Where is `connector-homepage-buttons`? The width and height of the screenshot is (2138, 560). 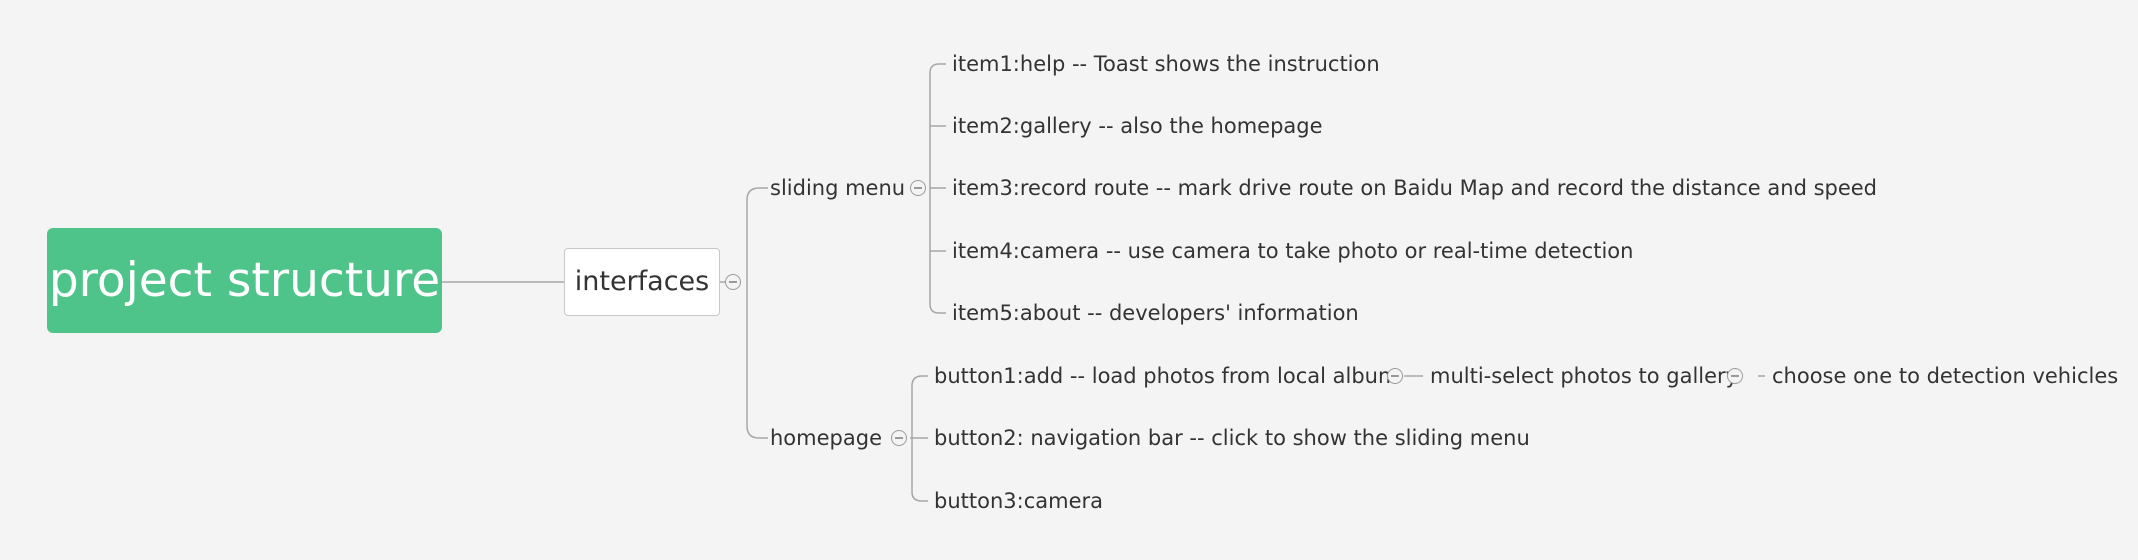
connector-homepage-buttons is located at coordinates (919, 438).